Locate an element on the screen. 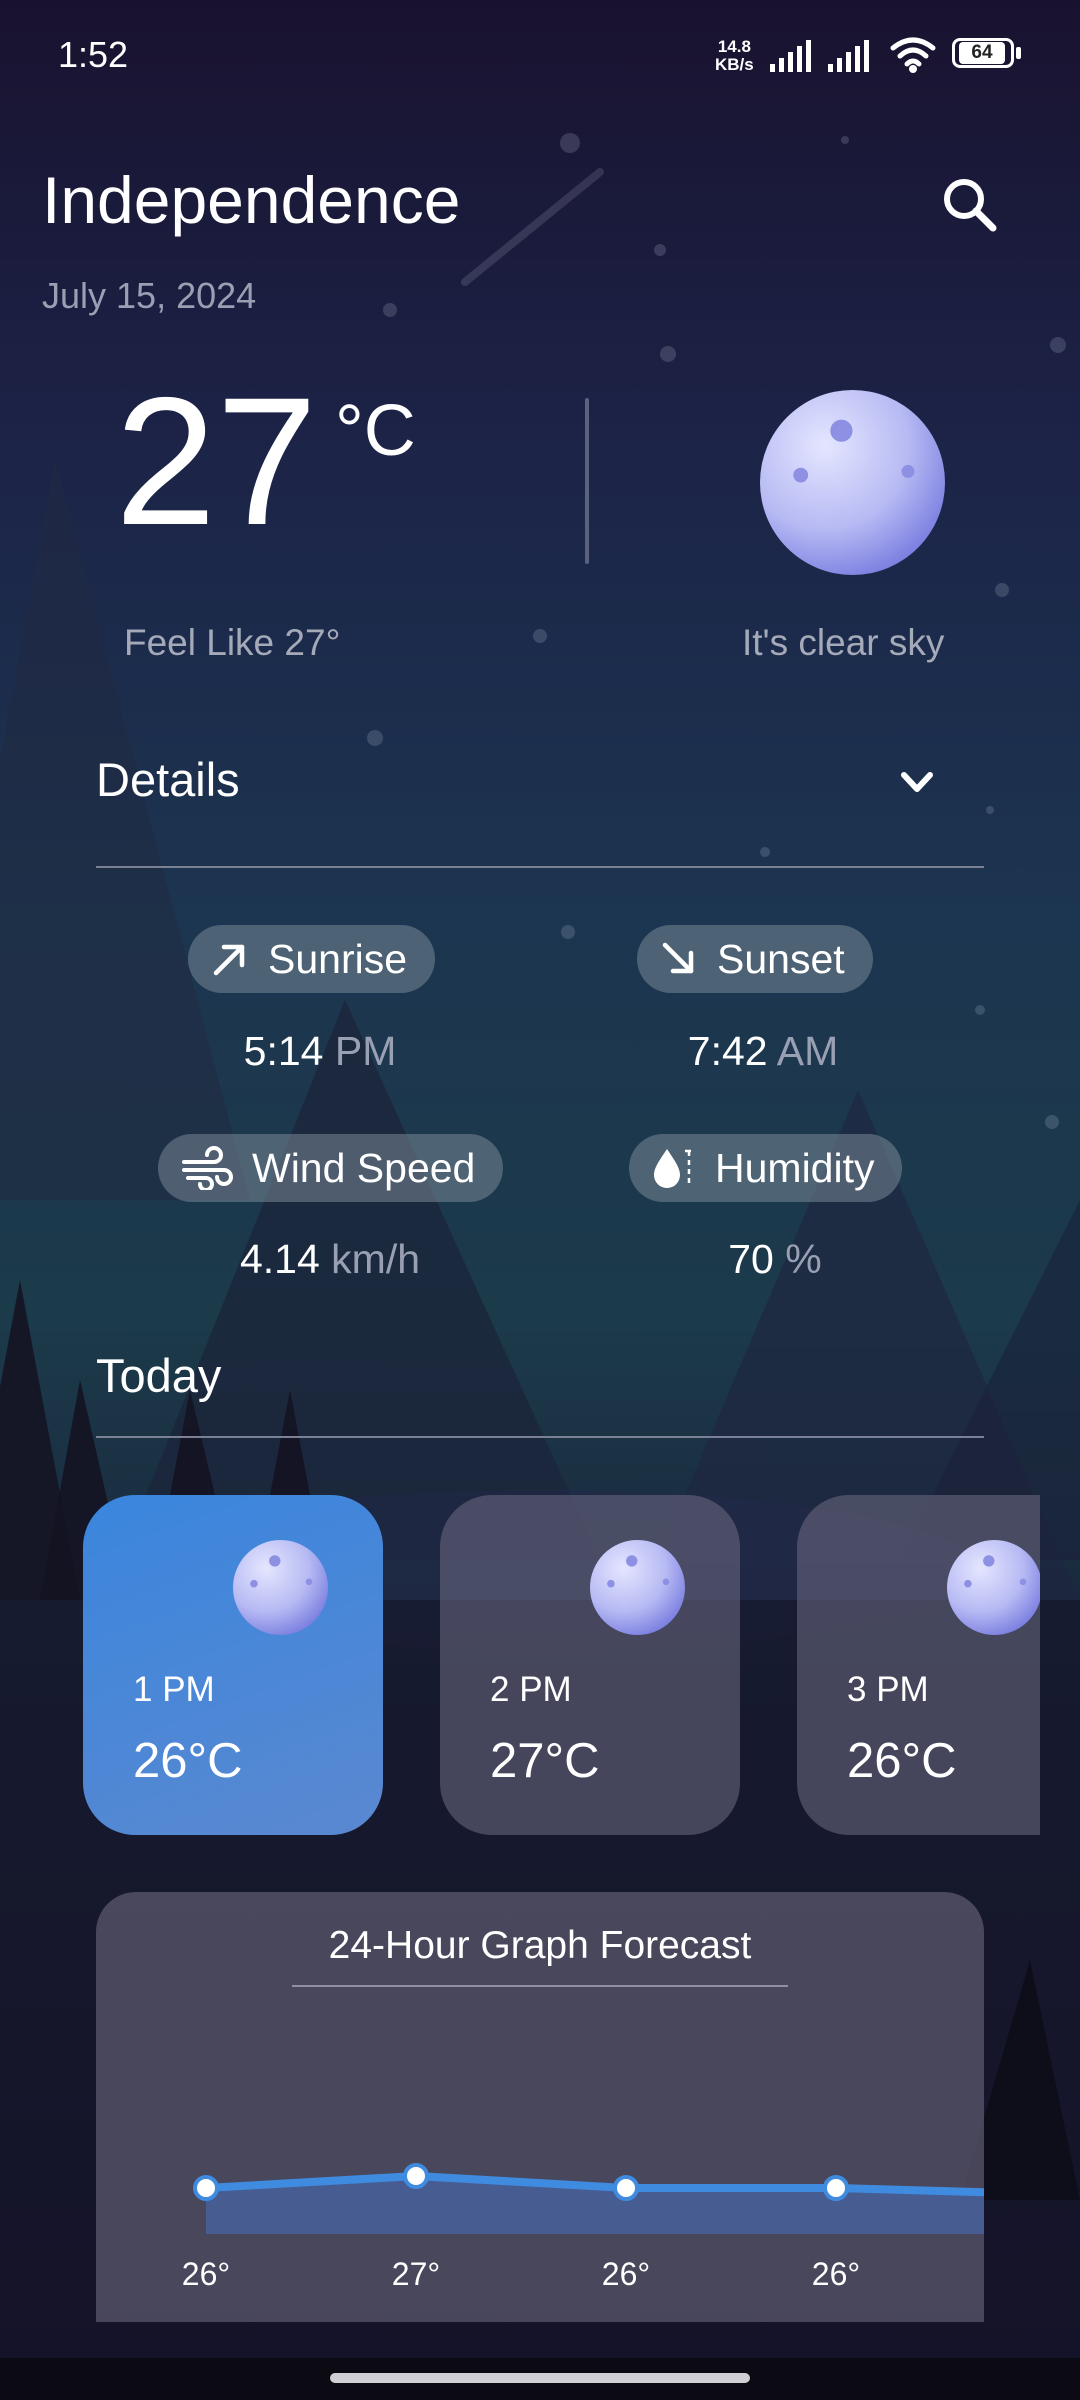  wind-label: Wind Speed is located at coordinates (364, 1167).